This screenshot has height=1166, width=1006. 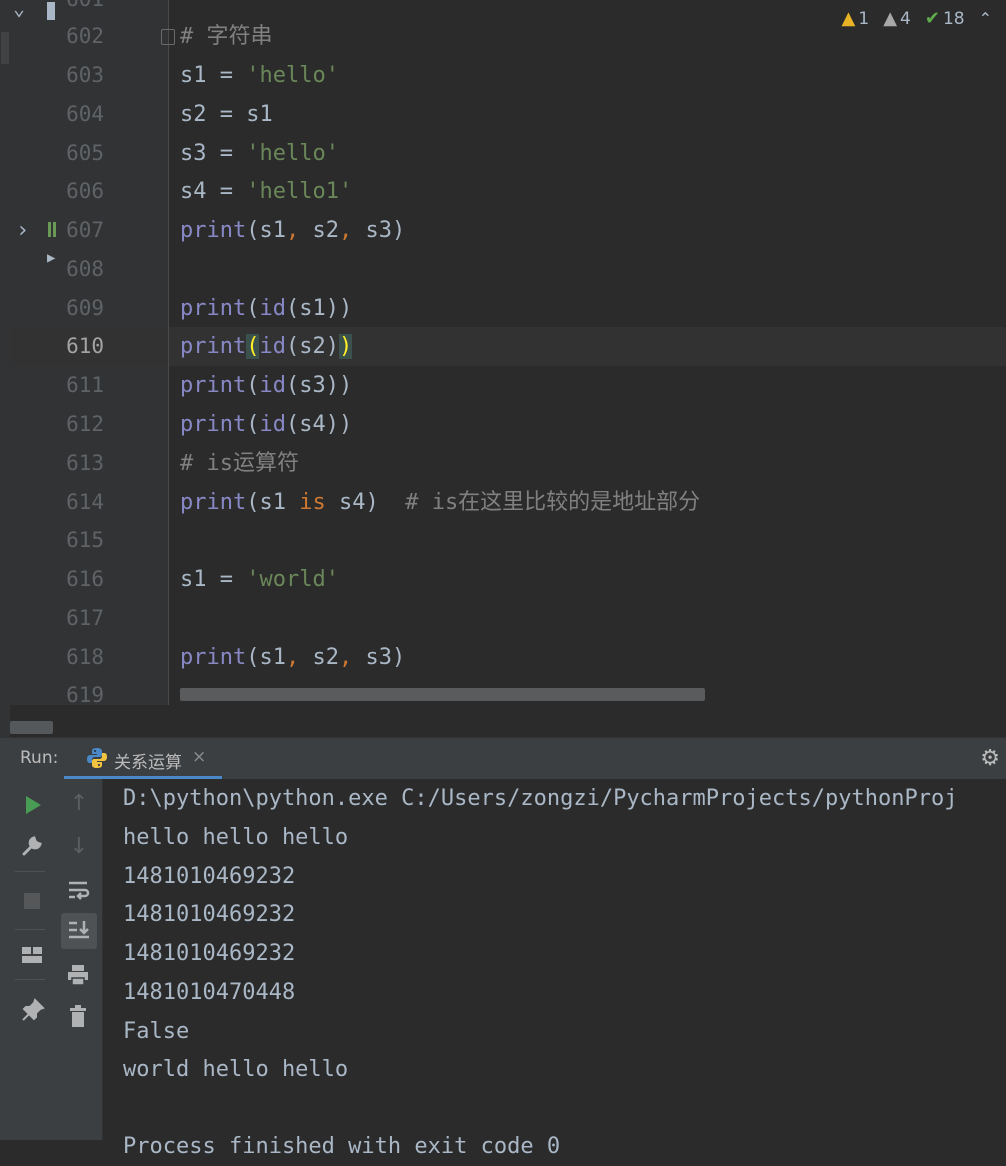 I want to click on python-icon, so click(x=97, y=758).